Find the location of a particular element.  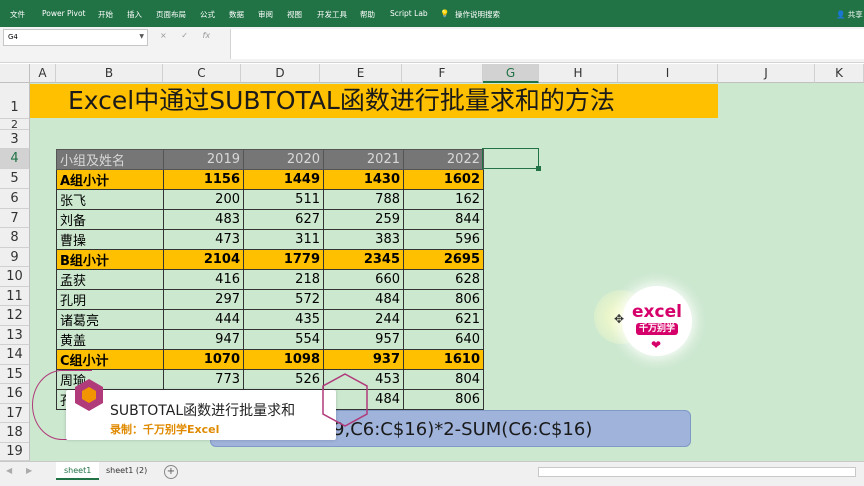

value-cell: 628 is located at coordinates (443, 279).